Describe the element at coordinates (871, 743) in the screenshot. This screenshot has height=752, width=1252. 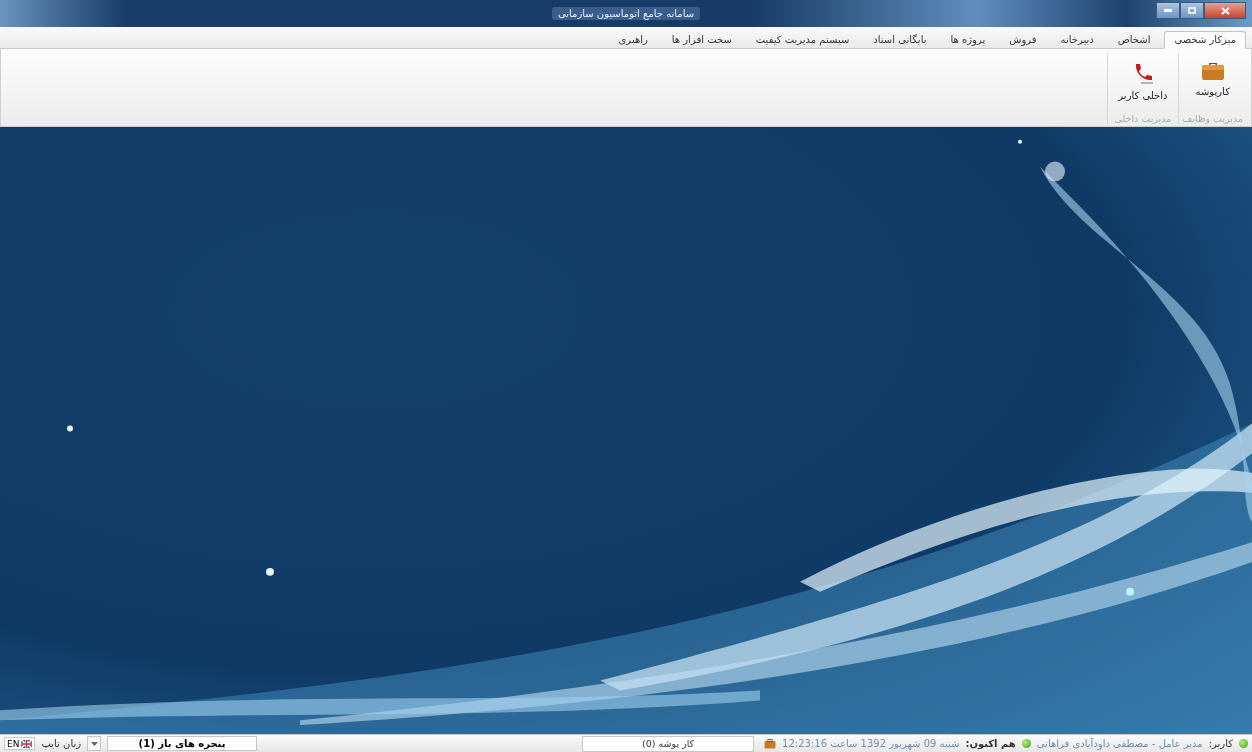
I see `date-time: شنبه 09 شهریور 1392 ساعت 12:23:16` at that location.